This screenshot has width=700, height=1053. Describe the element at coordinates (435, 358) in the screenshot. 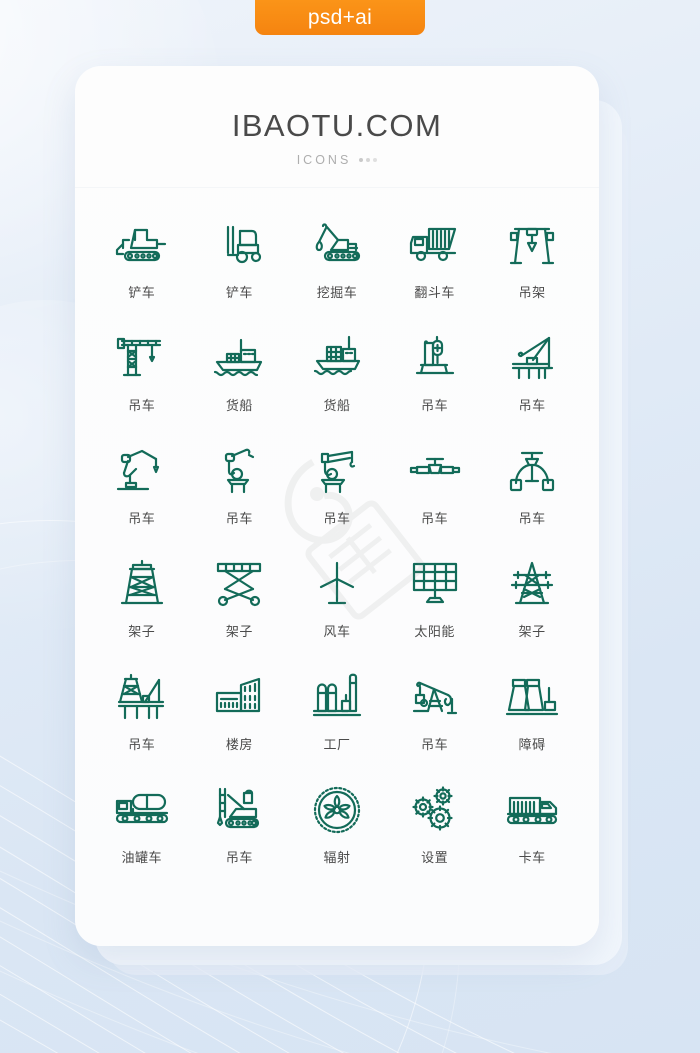

I see `press-machine-icon` at that location.